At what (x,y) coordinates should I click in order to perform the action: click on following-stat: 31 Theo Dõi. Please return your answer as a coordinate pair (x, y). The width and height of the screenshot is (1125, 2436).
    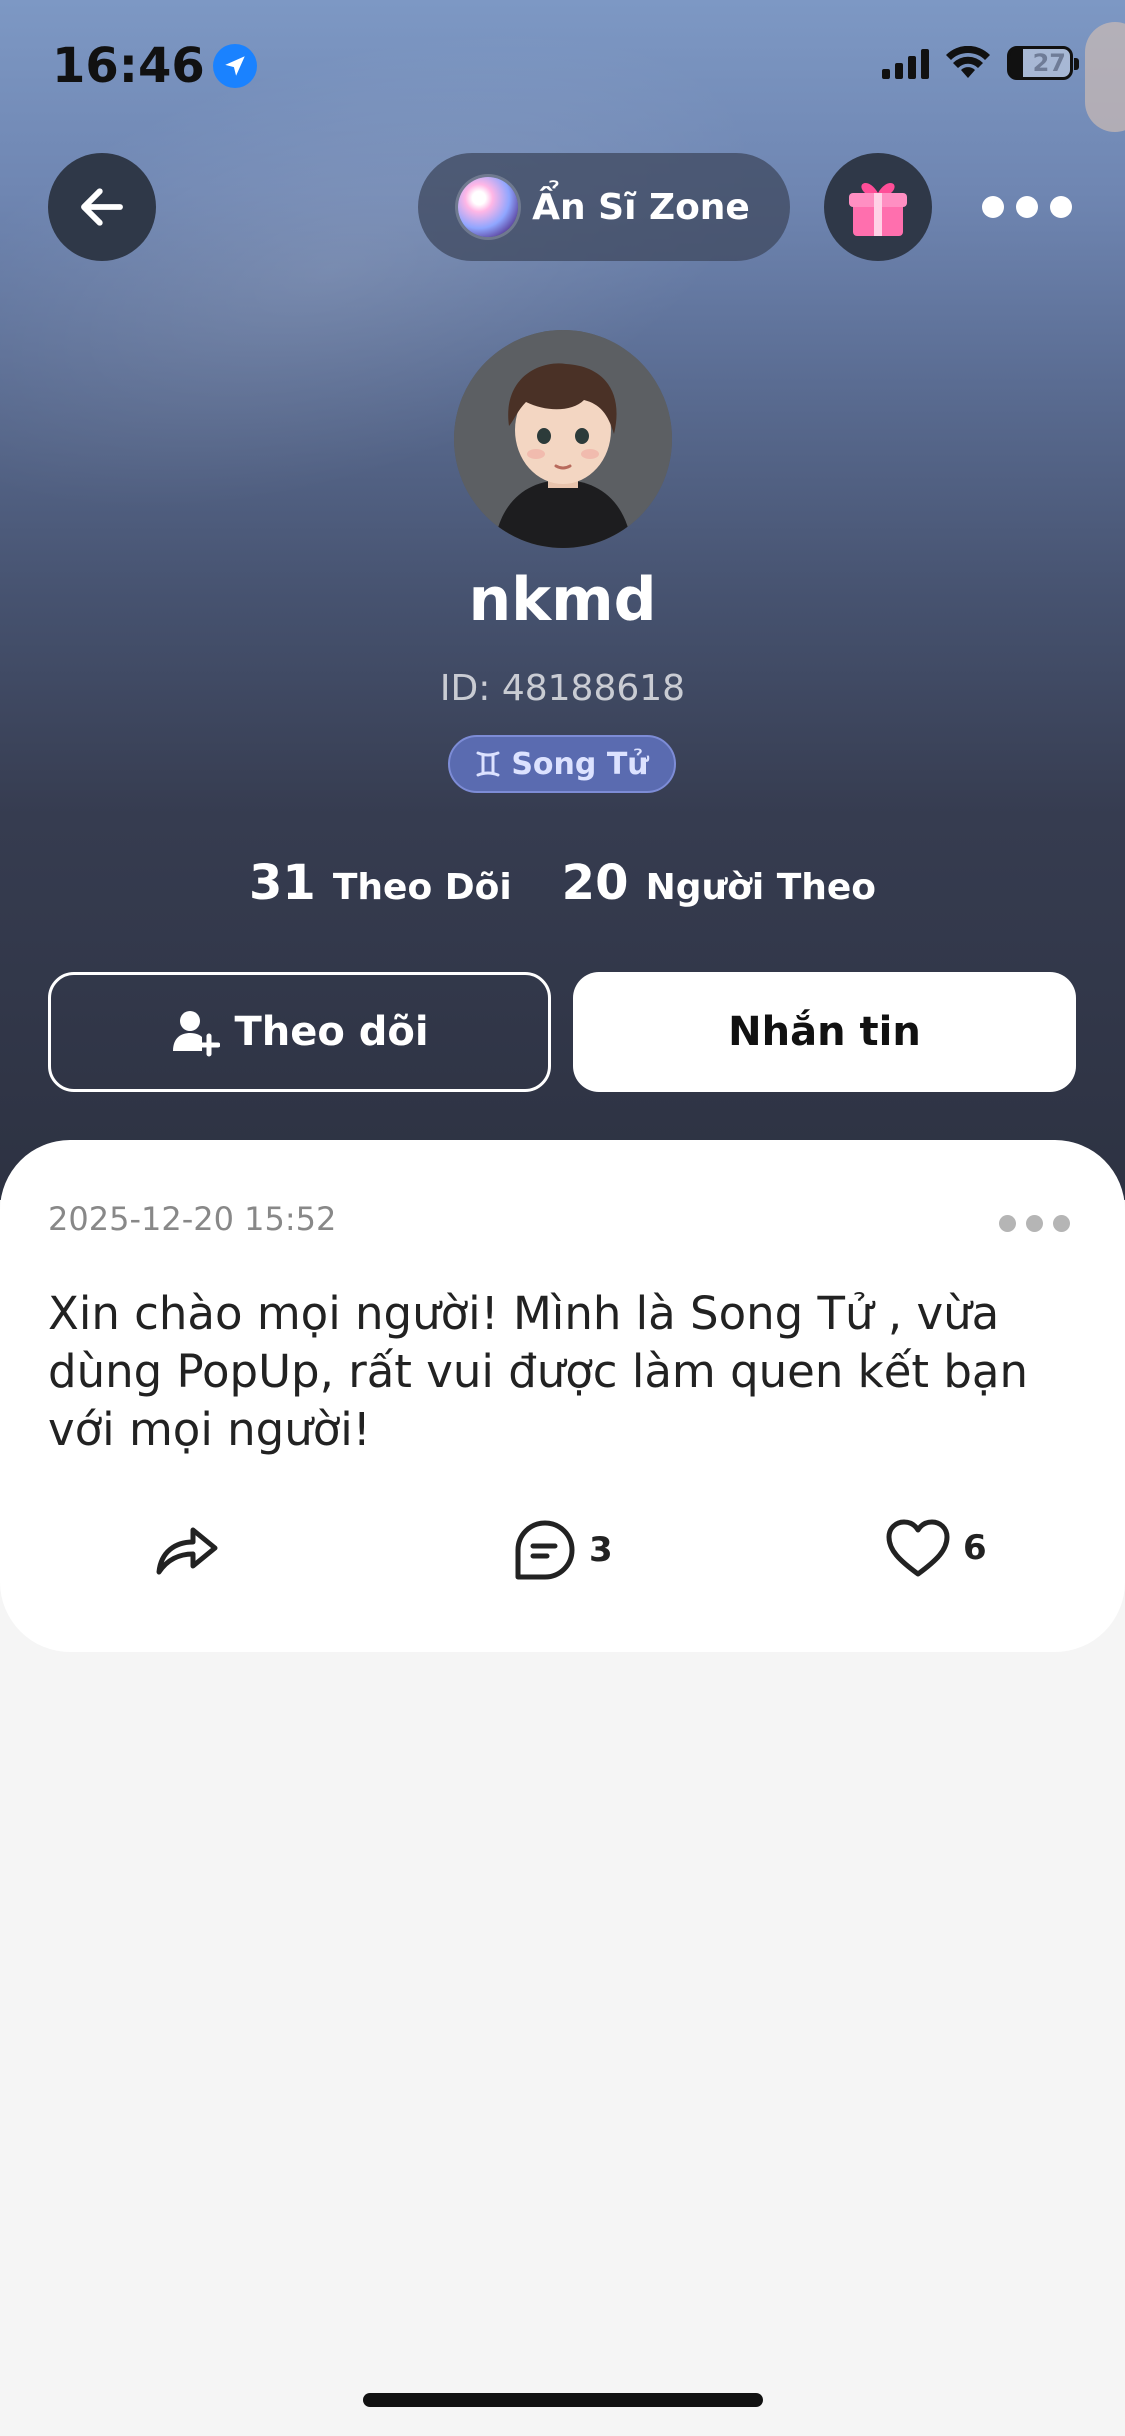
    Looking at the image, I should click on (380, 883).